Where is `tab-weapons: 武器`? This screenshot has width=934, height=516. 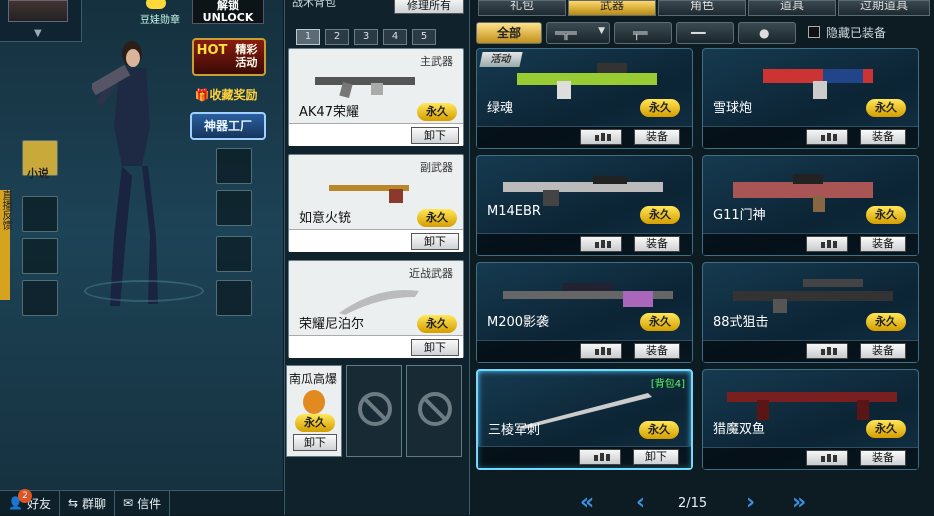 tab-weapons: 武器 is located at coordinates (612, 8).